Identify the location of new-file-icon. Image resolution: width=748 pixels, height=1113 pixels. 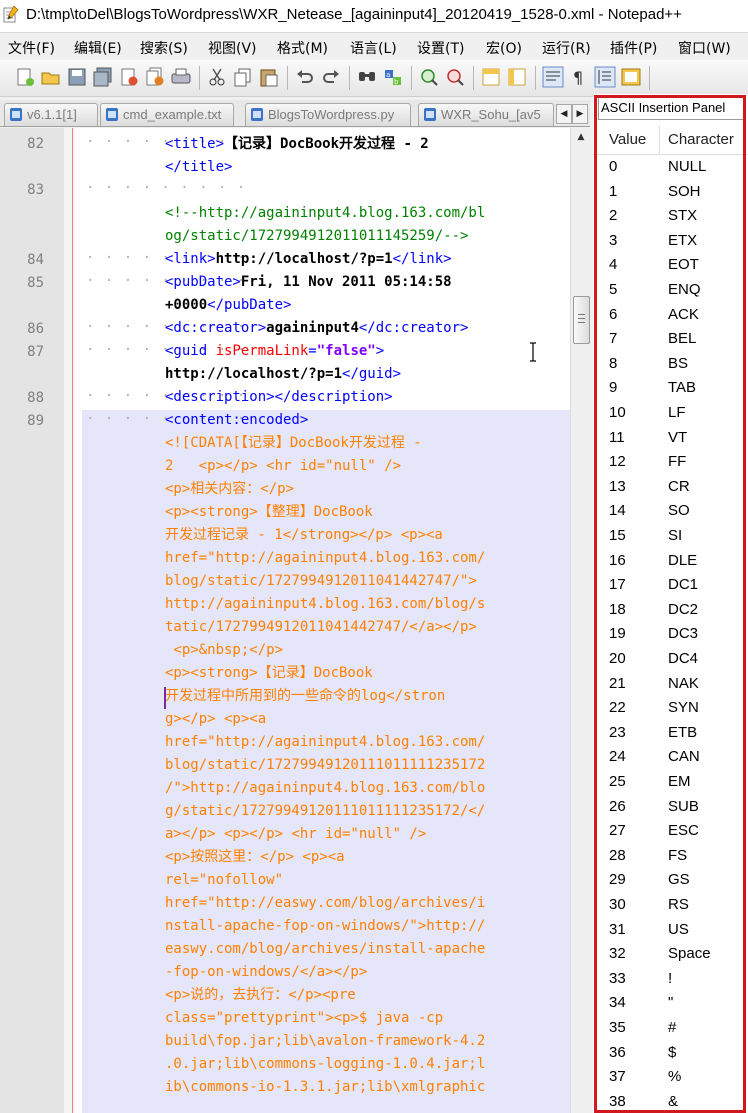
(25, 77).